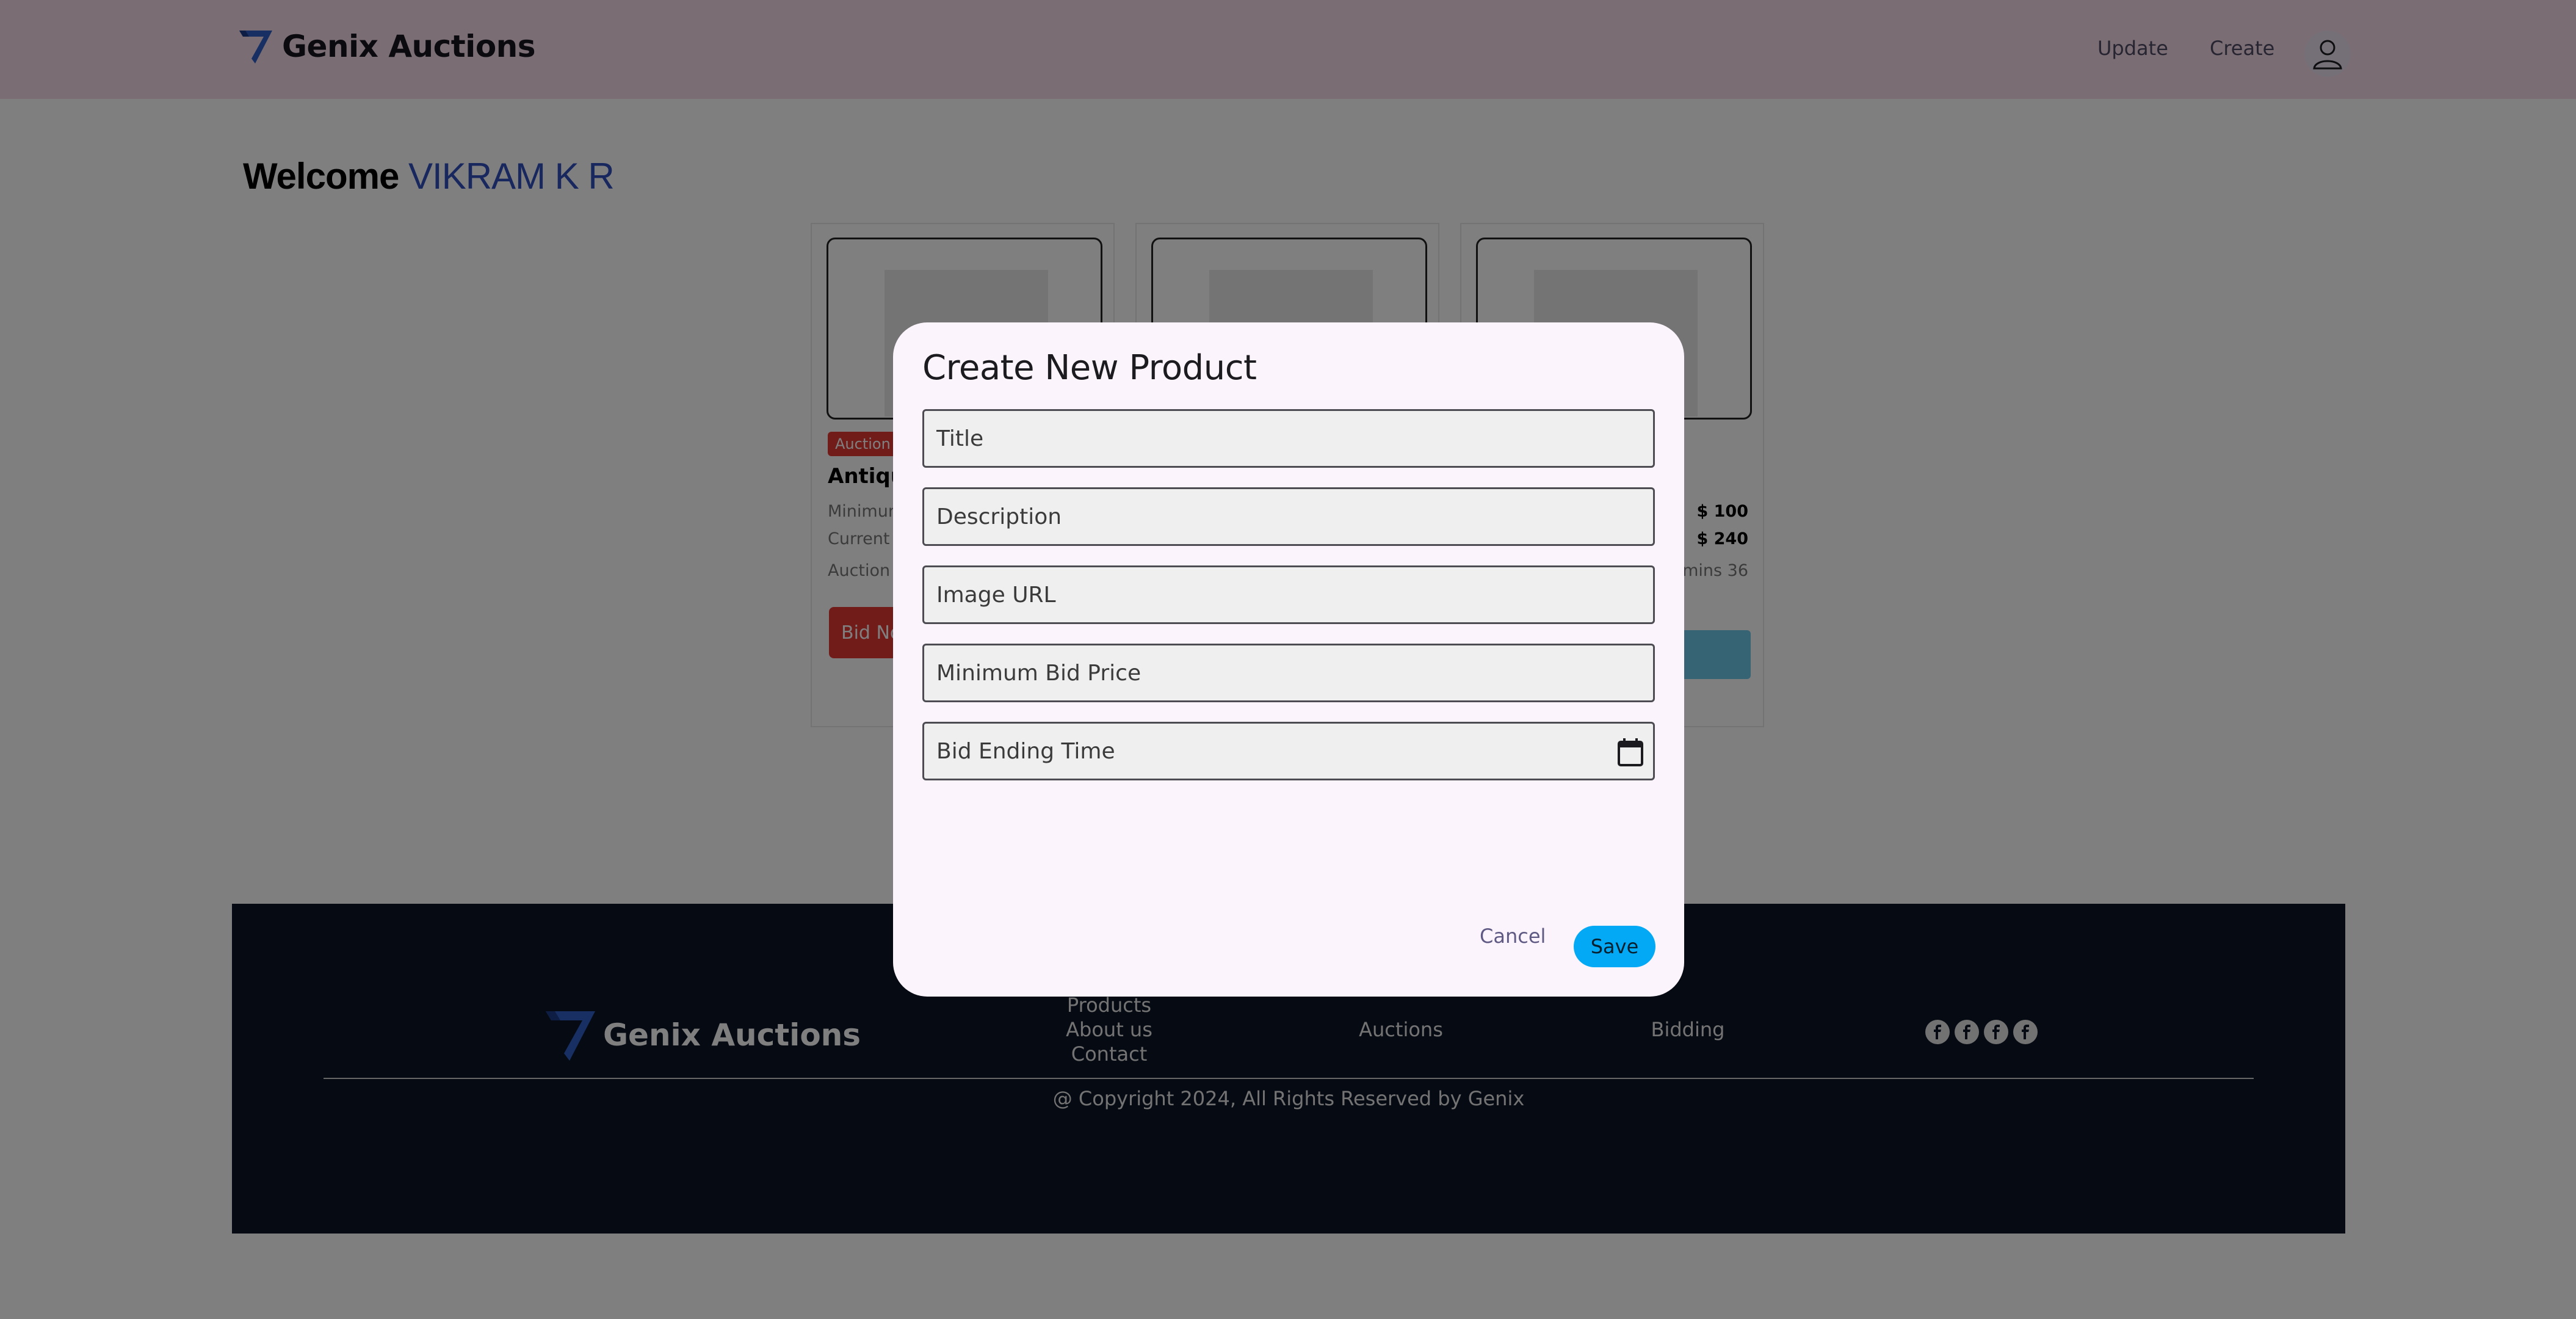 This screenshot has height=1319, width=2576. I want to click on bid-ending-time-field, so click(1288, 751).